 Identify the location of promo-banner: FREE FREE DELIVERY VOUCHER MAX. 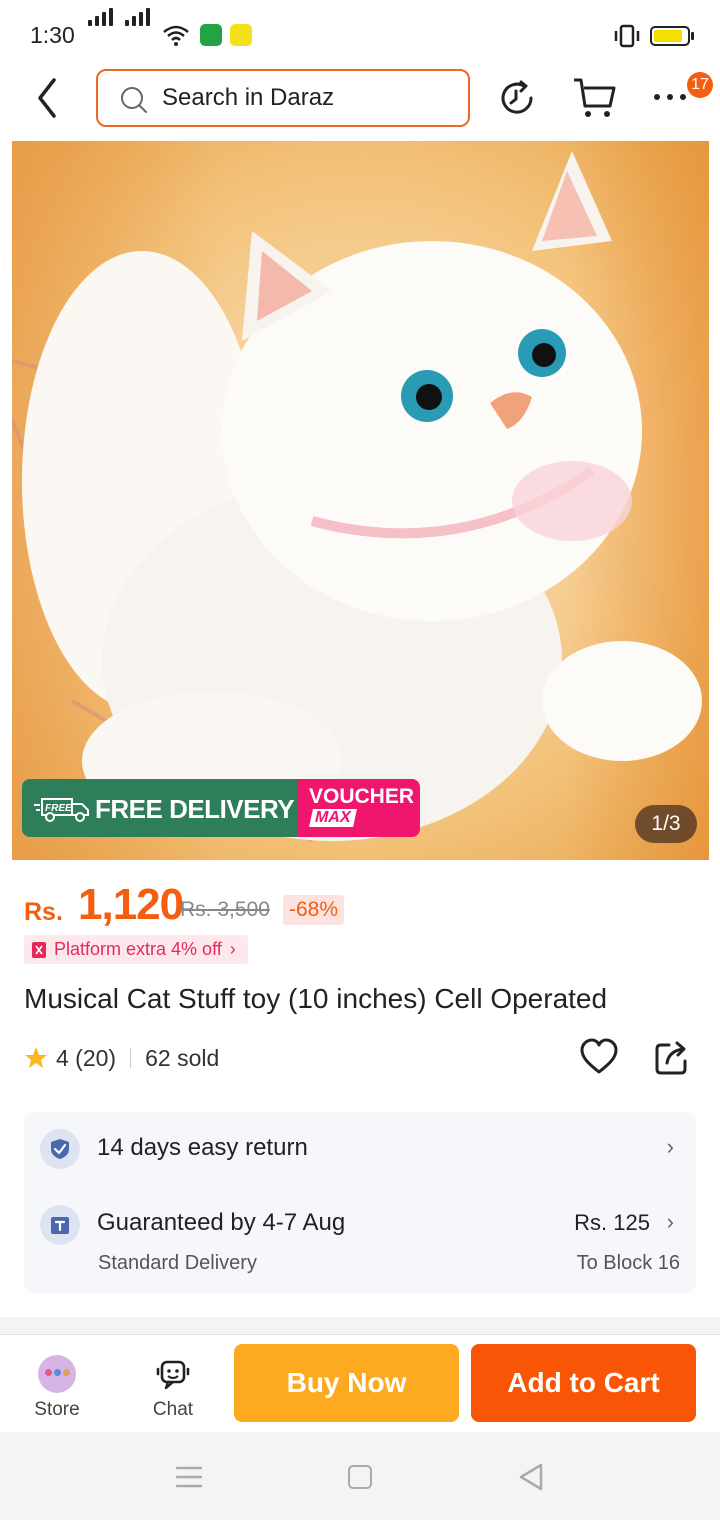
(221, 808).